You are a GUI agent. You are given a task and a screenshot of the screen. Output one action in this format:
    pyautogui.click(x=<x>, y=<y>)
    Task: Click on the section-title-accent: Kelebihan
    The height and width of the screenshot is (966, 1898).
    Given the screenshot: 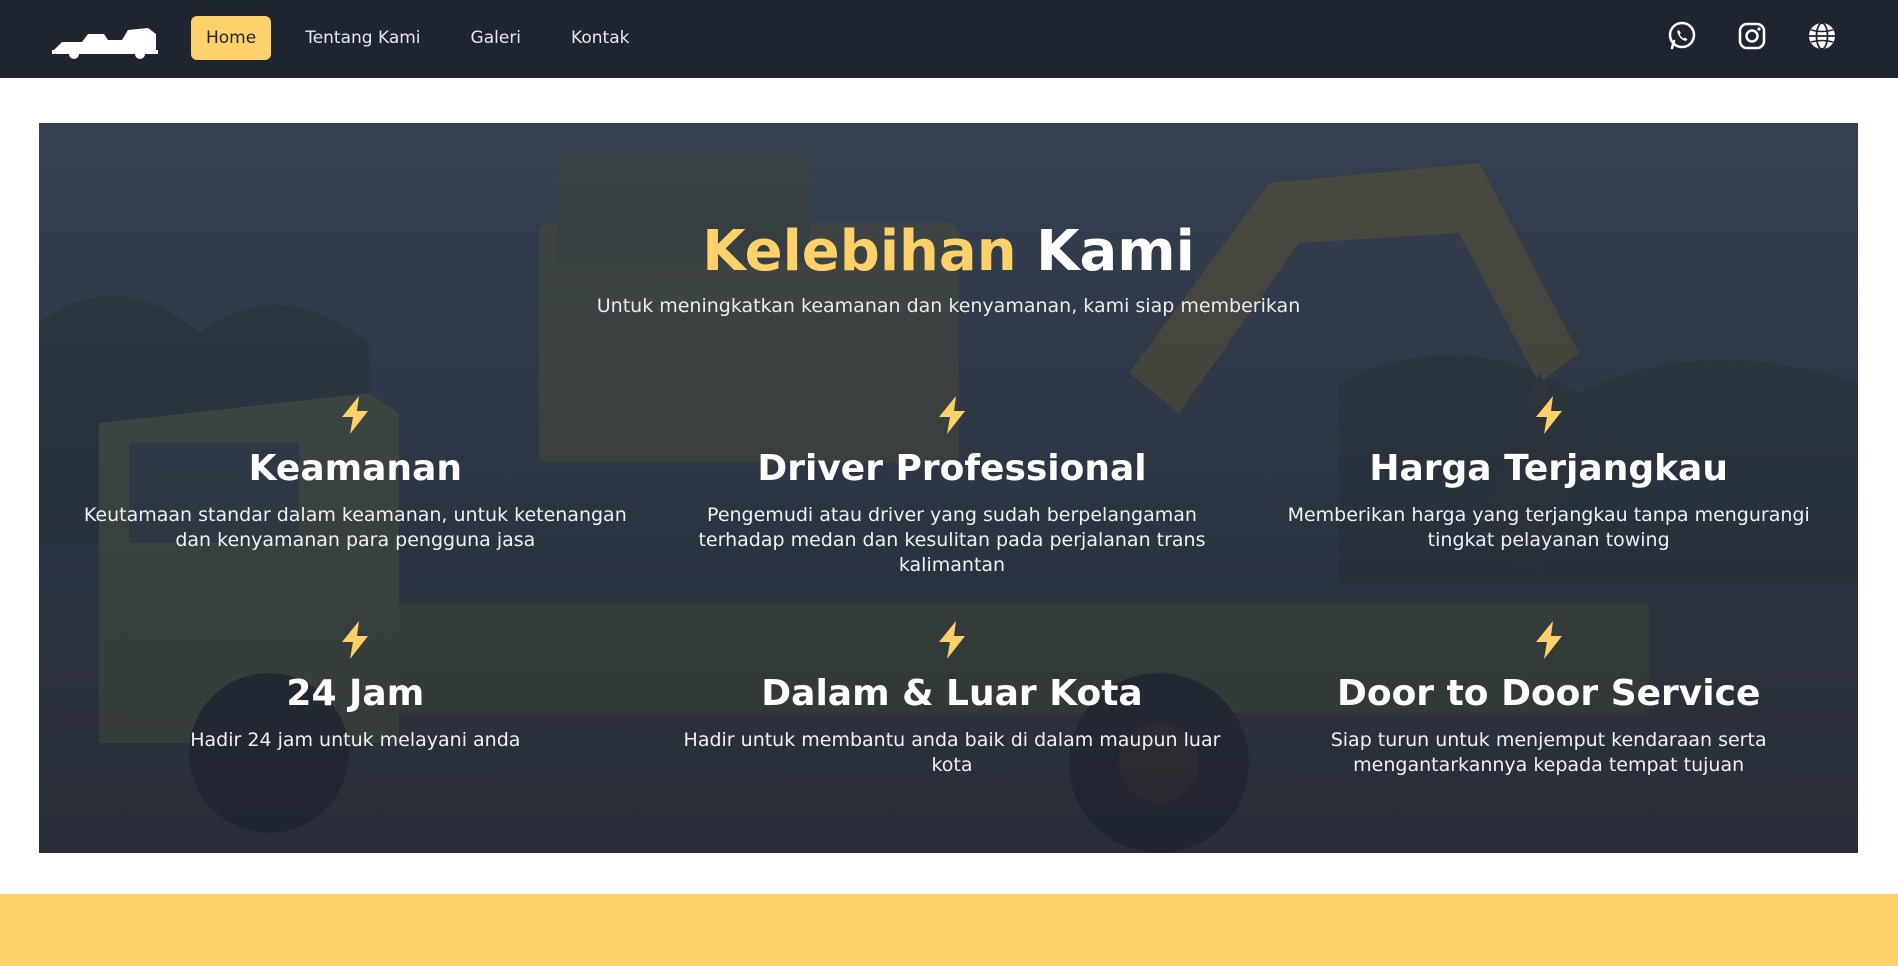 What is the action you would take?
    pyautogui.click(x=859, y=251)
    